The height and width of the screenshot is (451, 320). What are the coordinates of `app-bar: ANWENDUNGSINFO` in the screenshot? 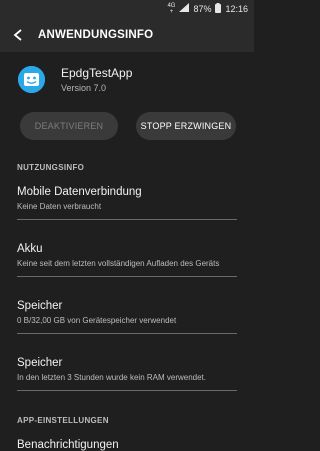 It's located at (127, 34).